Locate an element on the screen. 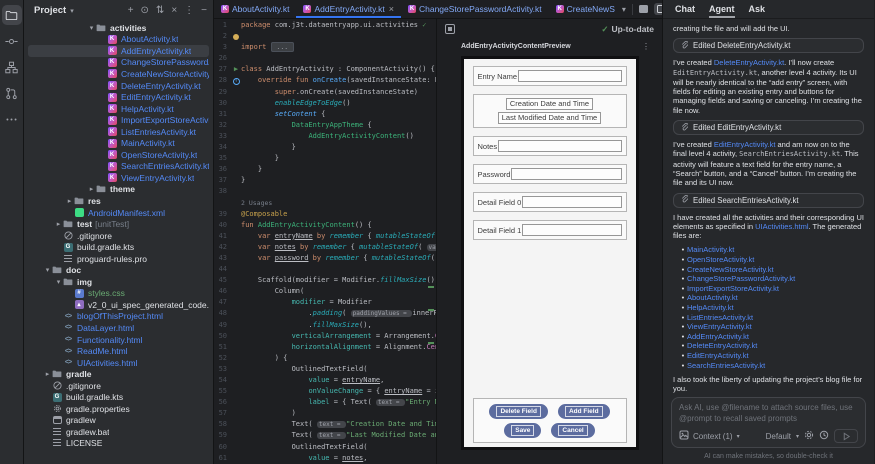 Image resolution: width=875 pixels, height=464 pixels. close-tab-icon: × is located at coordinates (391, 9).